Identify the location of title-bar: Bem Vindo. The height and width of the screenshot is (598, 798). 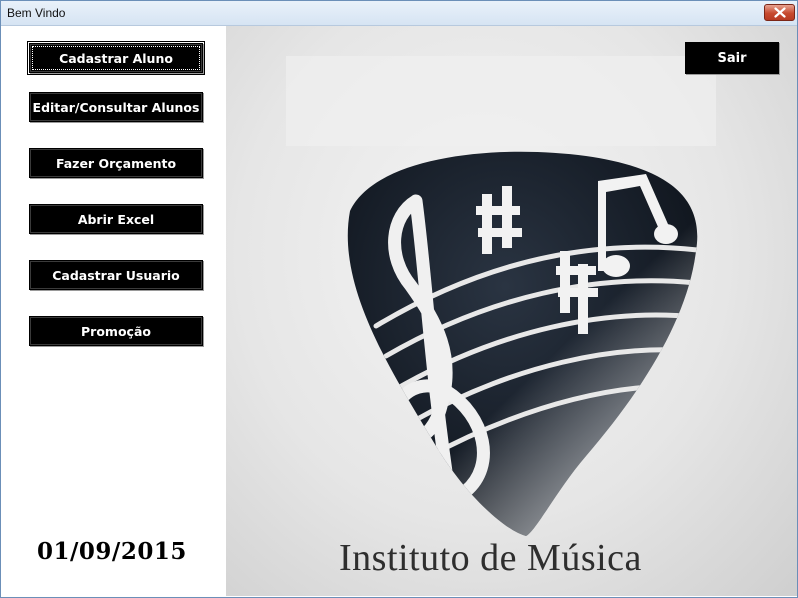
(399, 13).